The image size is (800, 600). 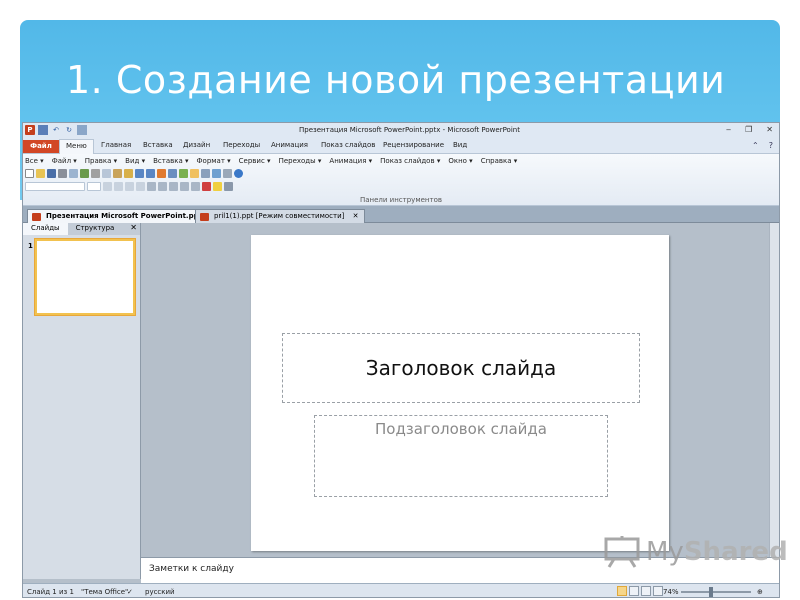 What do you see at coordinates (774, 390) in the screenshot?
I see `vertical-scrollbar` at bounding box center [774, 390].